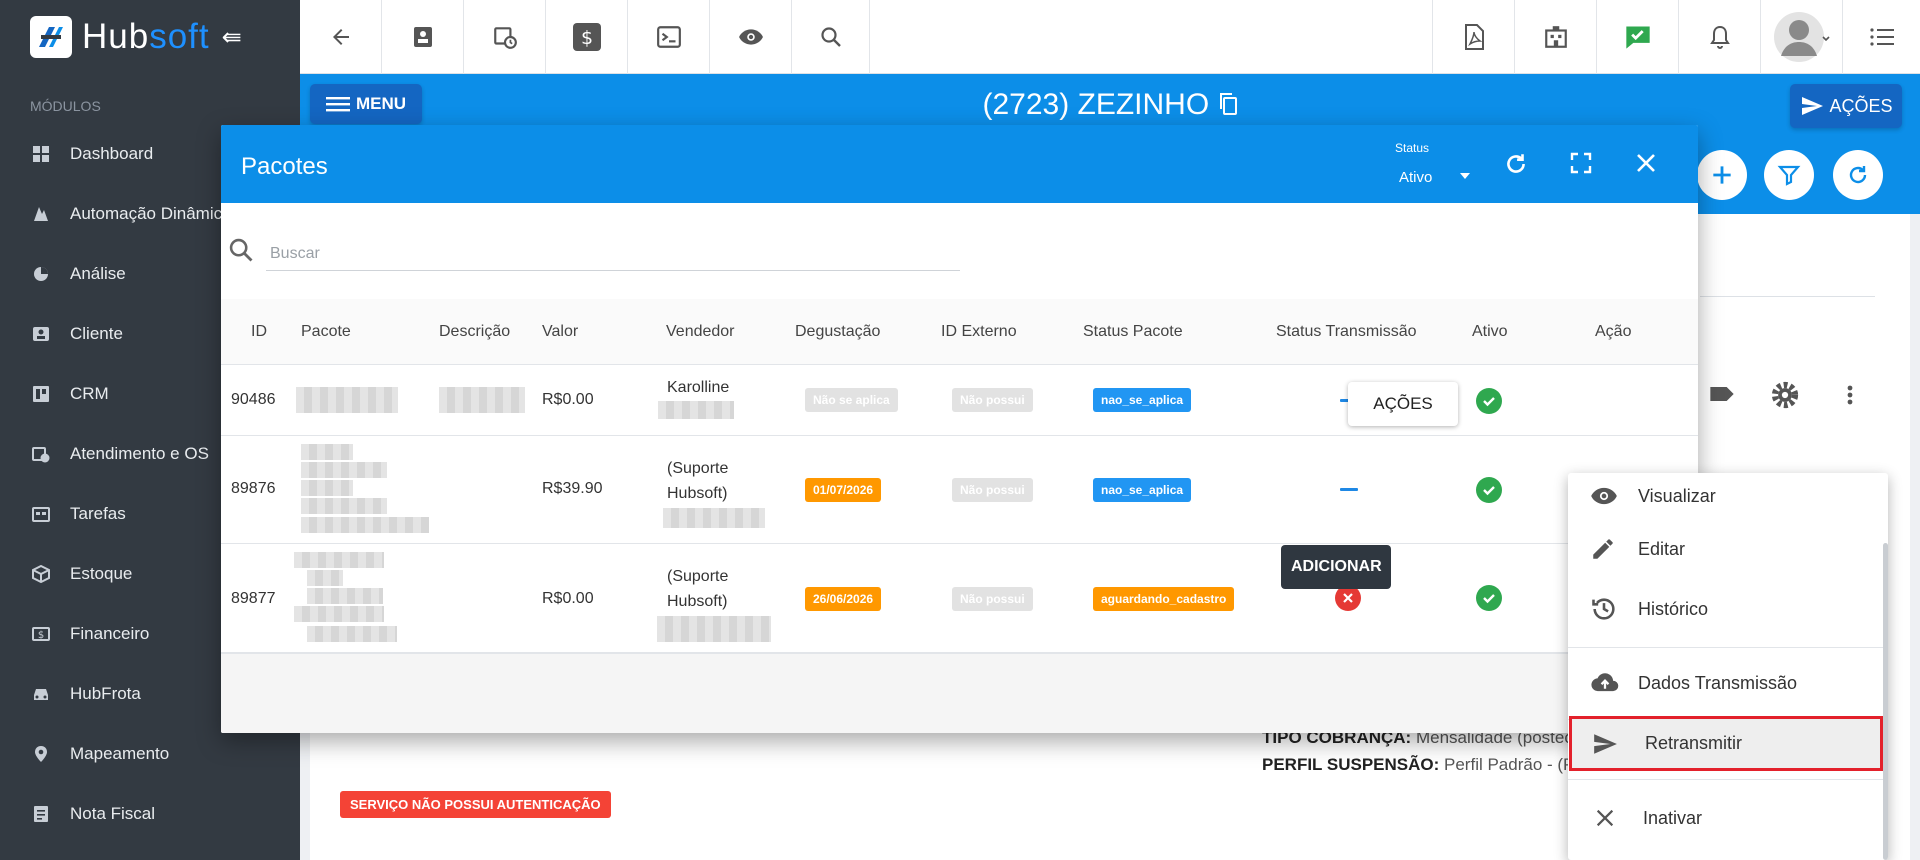 Image resolution: width=1920 pixels, height=860 pixels. Describe the element at coordinates (1789, 175) in the screenshot. I see `filter-button` at that location.